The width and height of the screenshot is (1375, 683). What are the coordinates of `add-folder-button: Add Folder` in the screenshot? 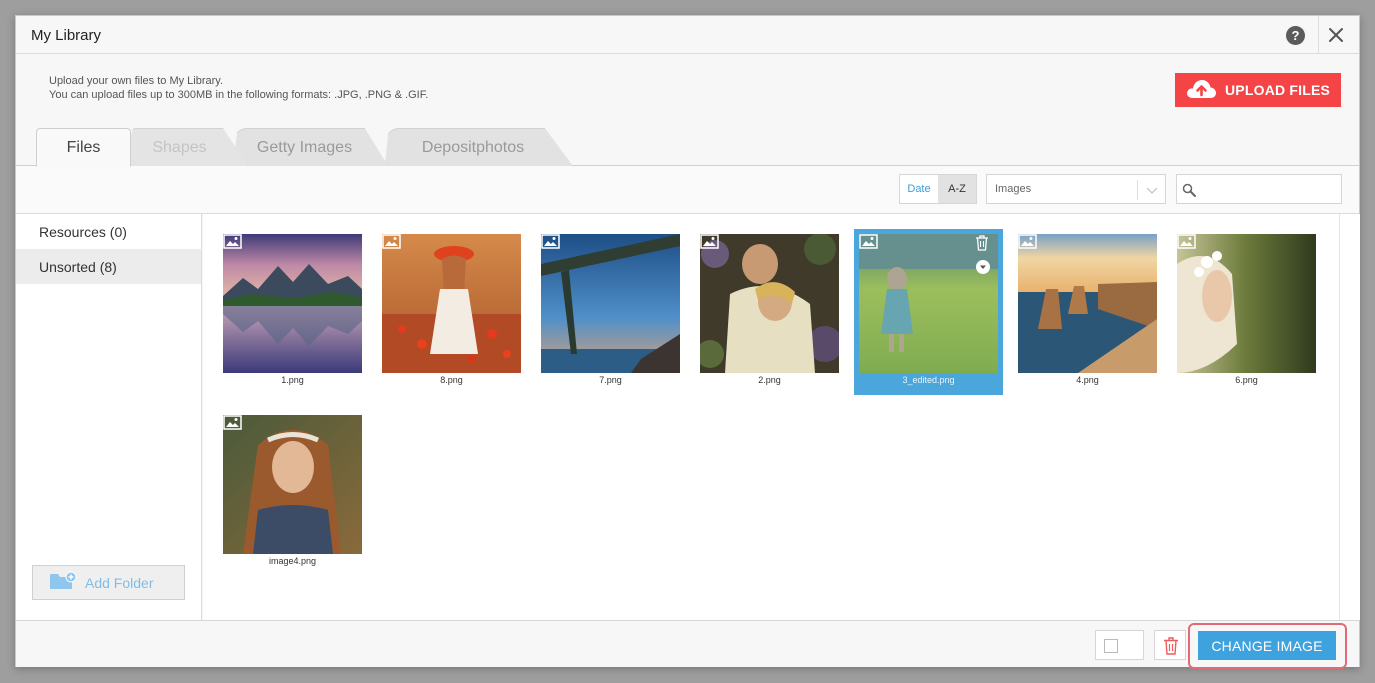 It's located at (108, 582).